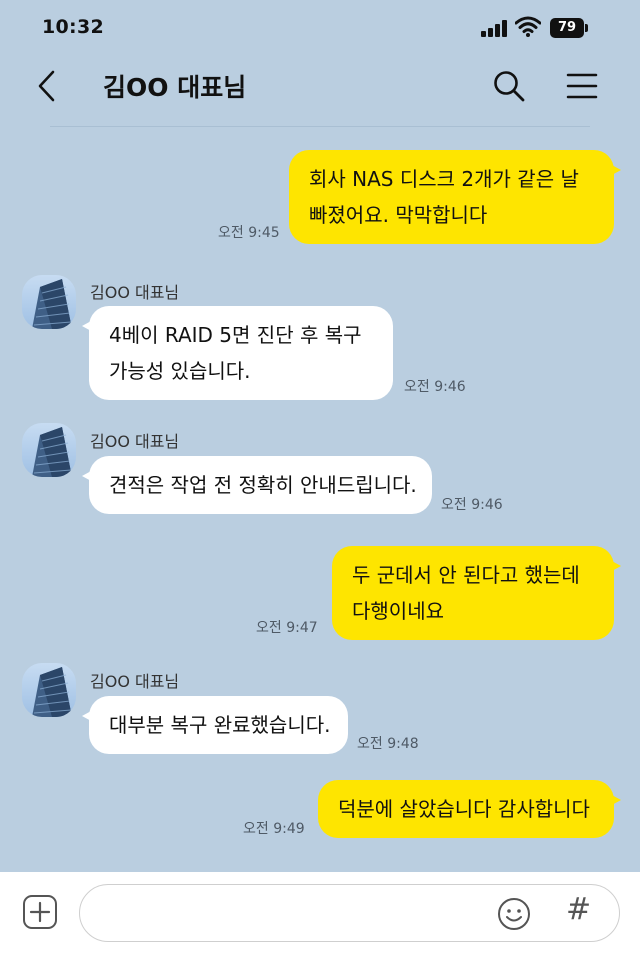  Describe the element at coordinates (220, 725) in the screenshot. I see `message-line: 대부분 복구 완료했습니다.` at that location.